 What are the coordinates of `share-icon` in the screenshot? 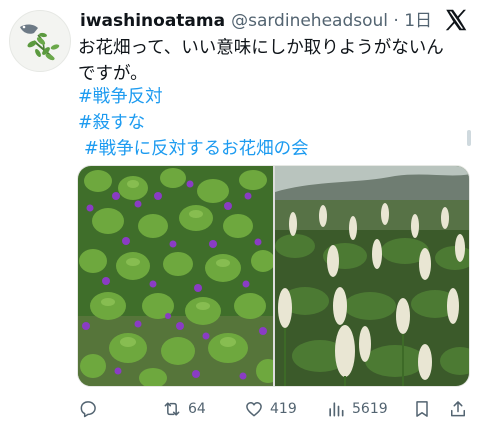 It's located at (458, 409).